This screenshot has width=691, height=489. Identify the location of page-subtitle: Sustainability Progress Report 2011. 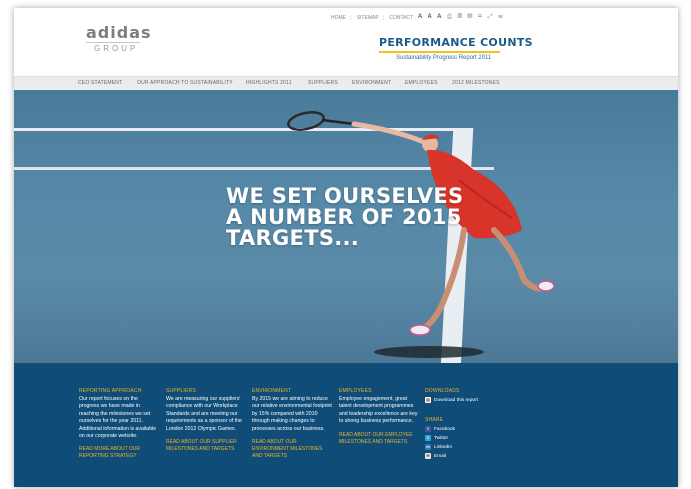
(444, 58).